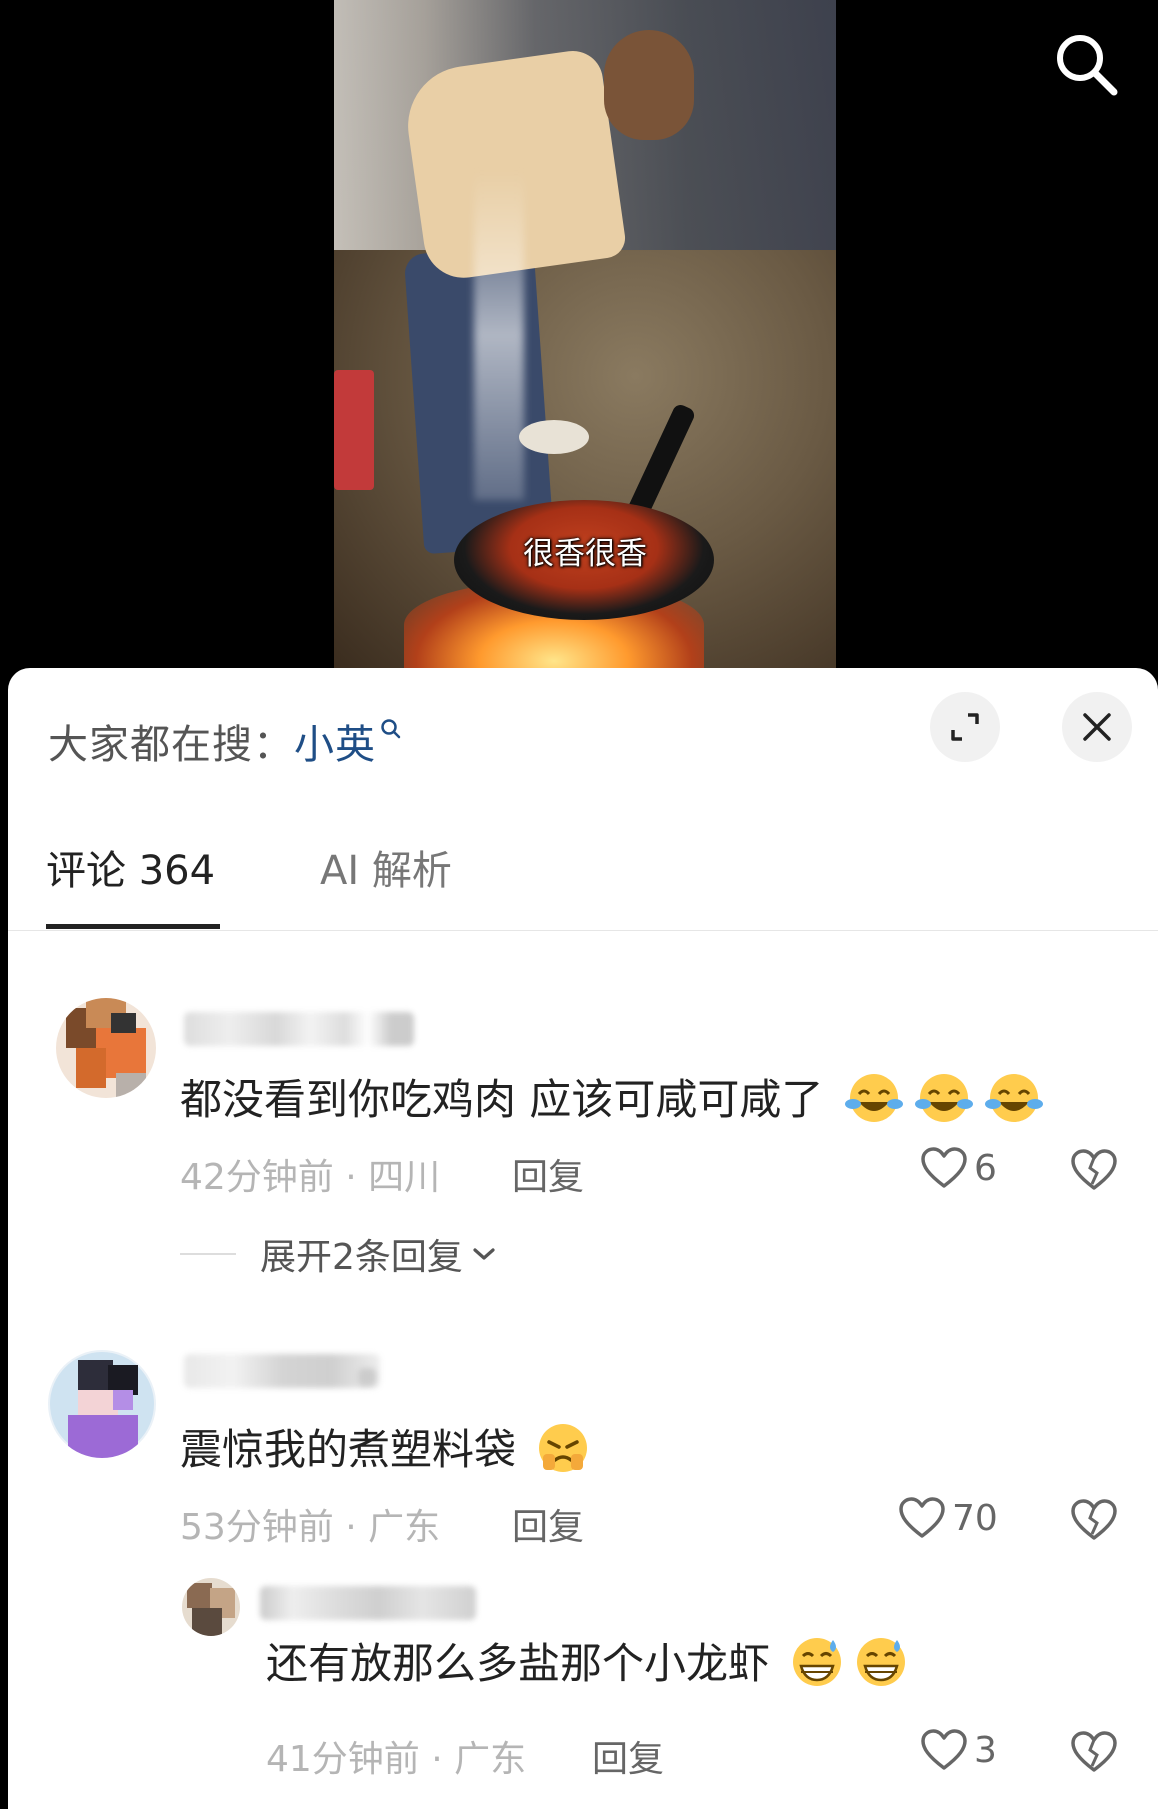  Describe the element at coordinates (649, 85) in the screenshot. I see `video-person-head` at that location.